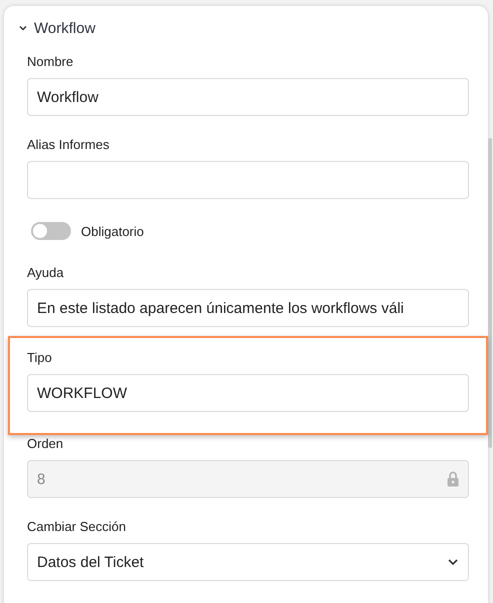  Describe the element at coordinates (248, 393) in the screenshot. I see `input-field: WORKFLOW` at that location.